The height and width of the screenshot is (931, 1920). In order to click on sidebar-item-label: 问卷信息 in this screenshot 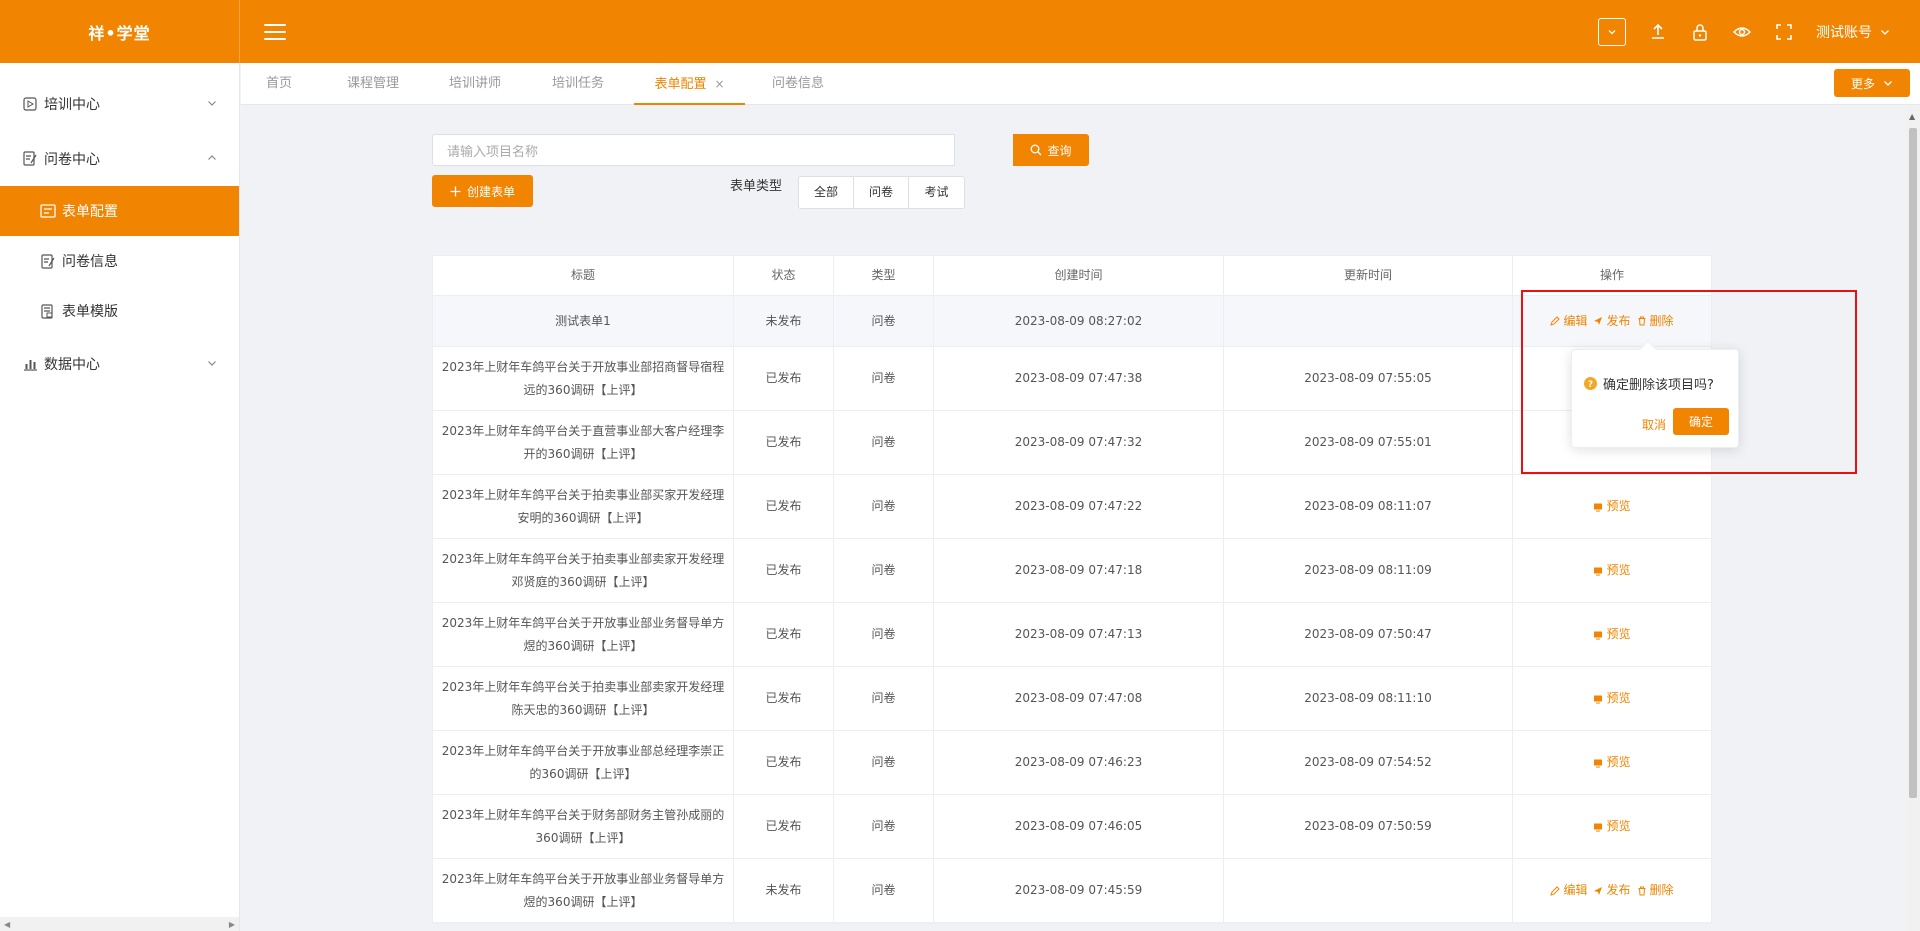, I will do `click(90, 262)`.